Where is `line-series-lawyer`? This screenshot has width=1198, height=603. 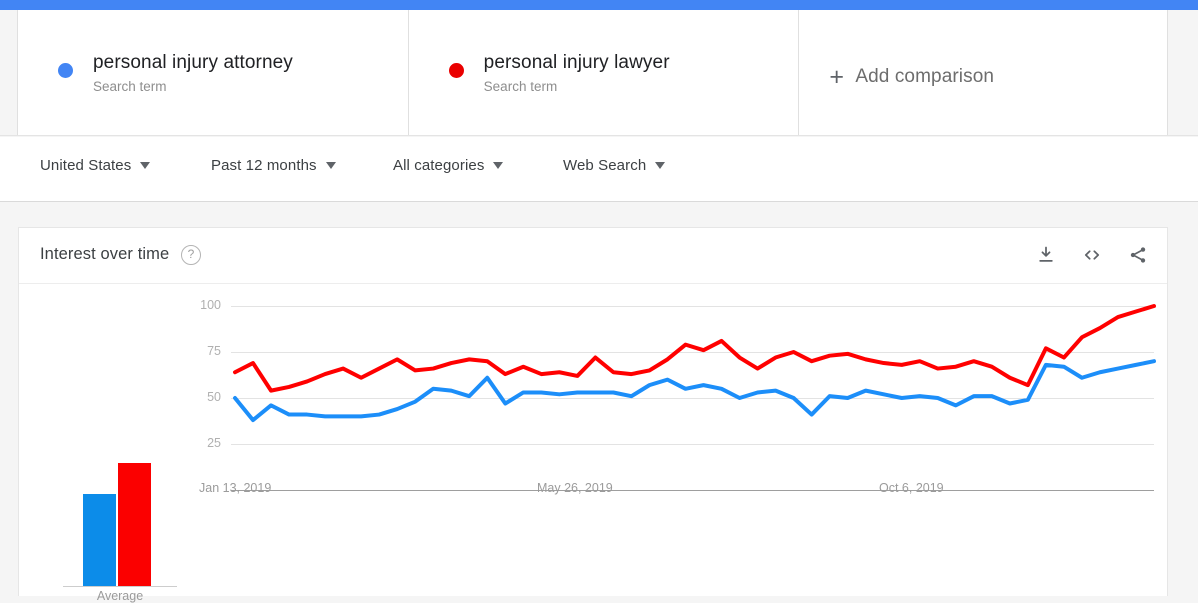
line-series-lawyer is located at coordinates (694, 348).